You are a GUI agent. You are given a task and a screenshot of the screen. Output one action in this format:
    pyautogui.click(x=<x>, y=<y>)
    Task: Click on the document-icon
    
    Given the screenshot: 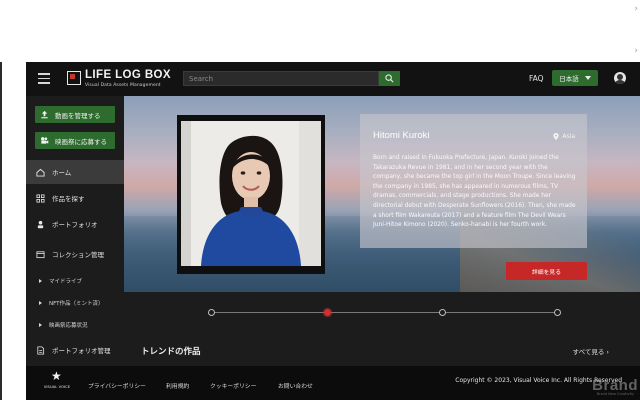 What is the action you would take?
    pyautogui.click(x=41, y=350)
    